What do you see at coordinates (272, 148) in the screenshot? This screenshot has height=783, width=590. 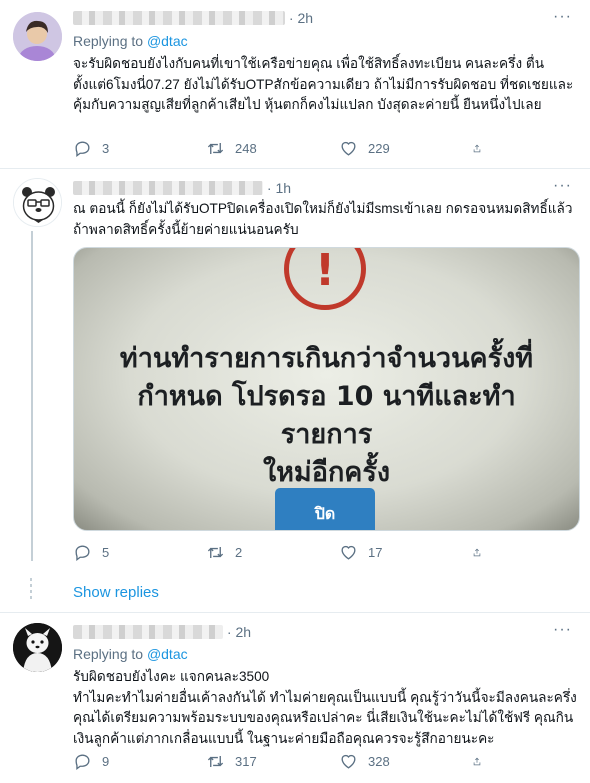 I see `retweet-button: 248` at bounding box center [272, 148].